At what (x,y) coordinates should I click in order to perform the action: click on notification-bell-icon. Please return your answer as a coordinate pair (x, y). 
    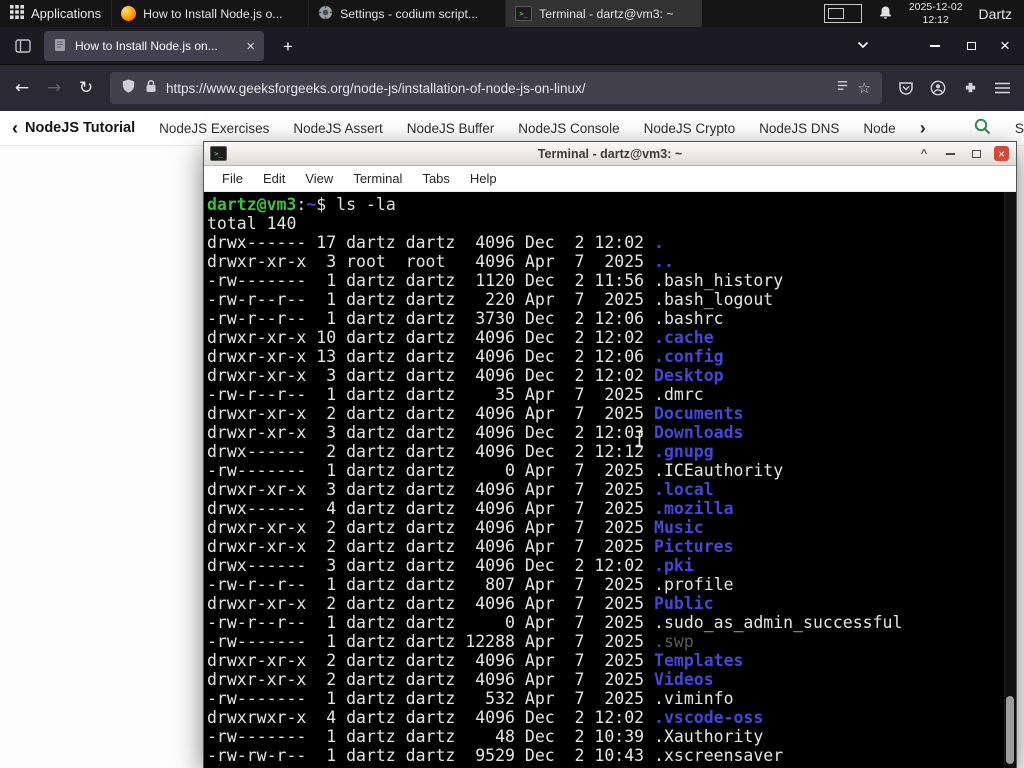
    Looking at the image, I should click on (885, 14).